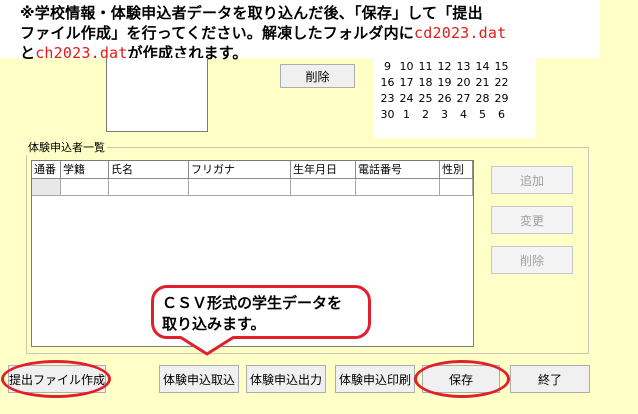 Image resolution: width=638 pixels, height=414 pixels. Describe the element at coordinates (387, 100) in the screenshot. I see `calendar-day: 23` at that location.